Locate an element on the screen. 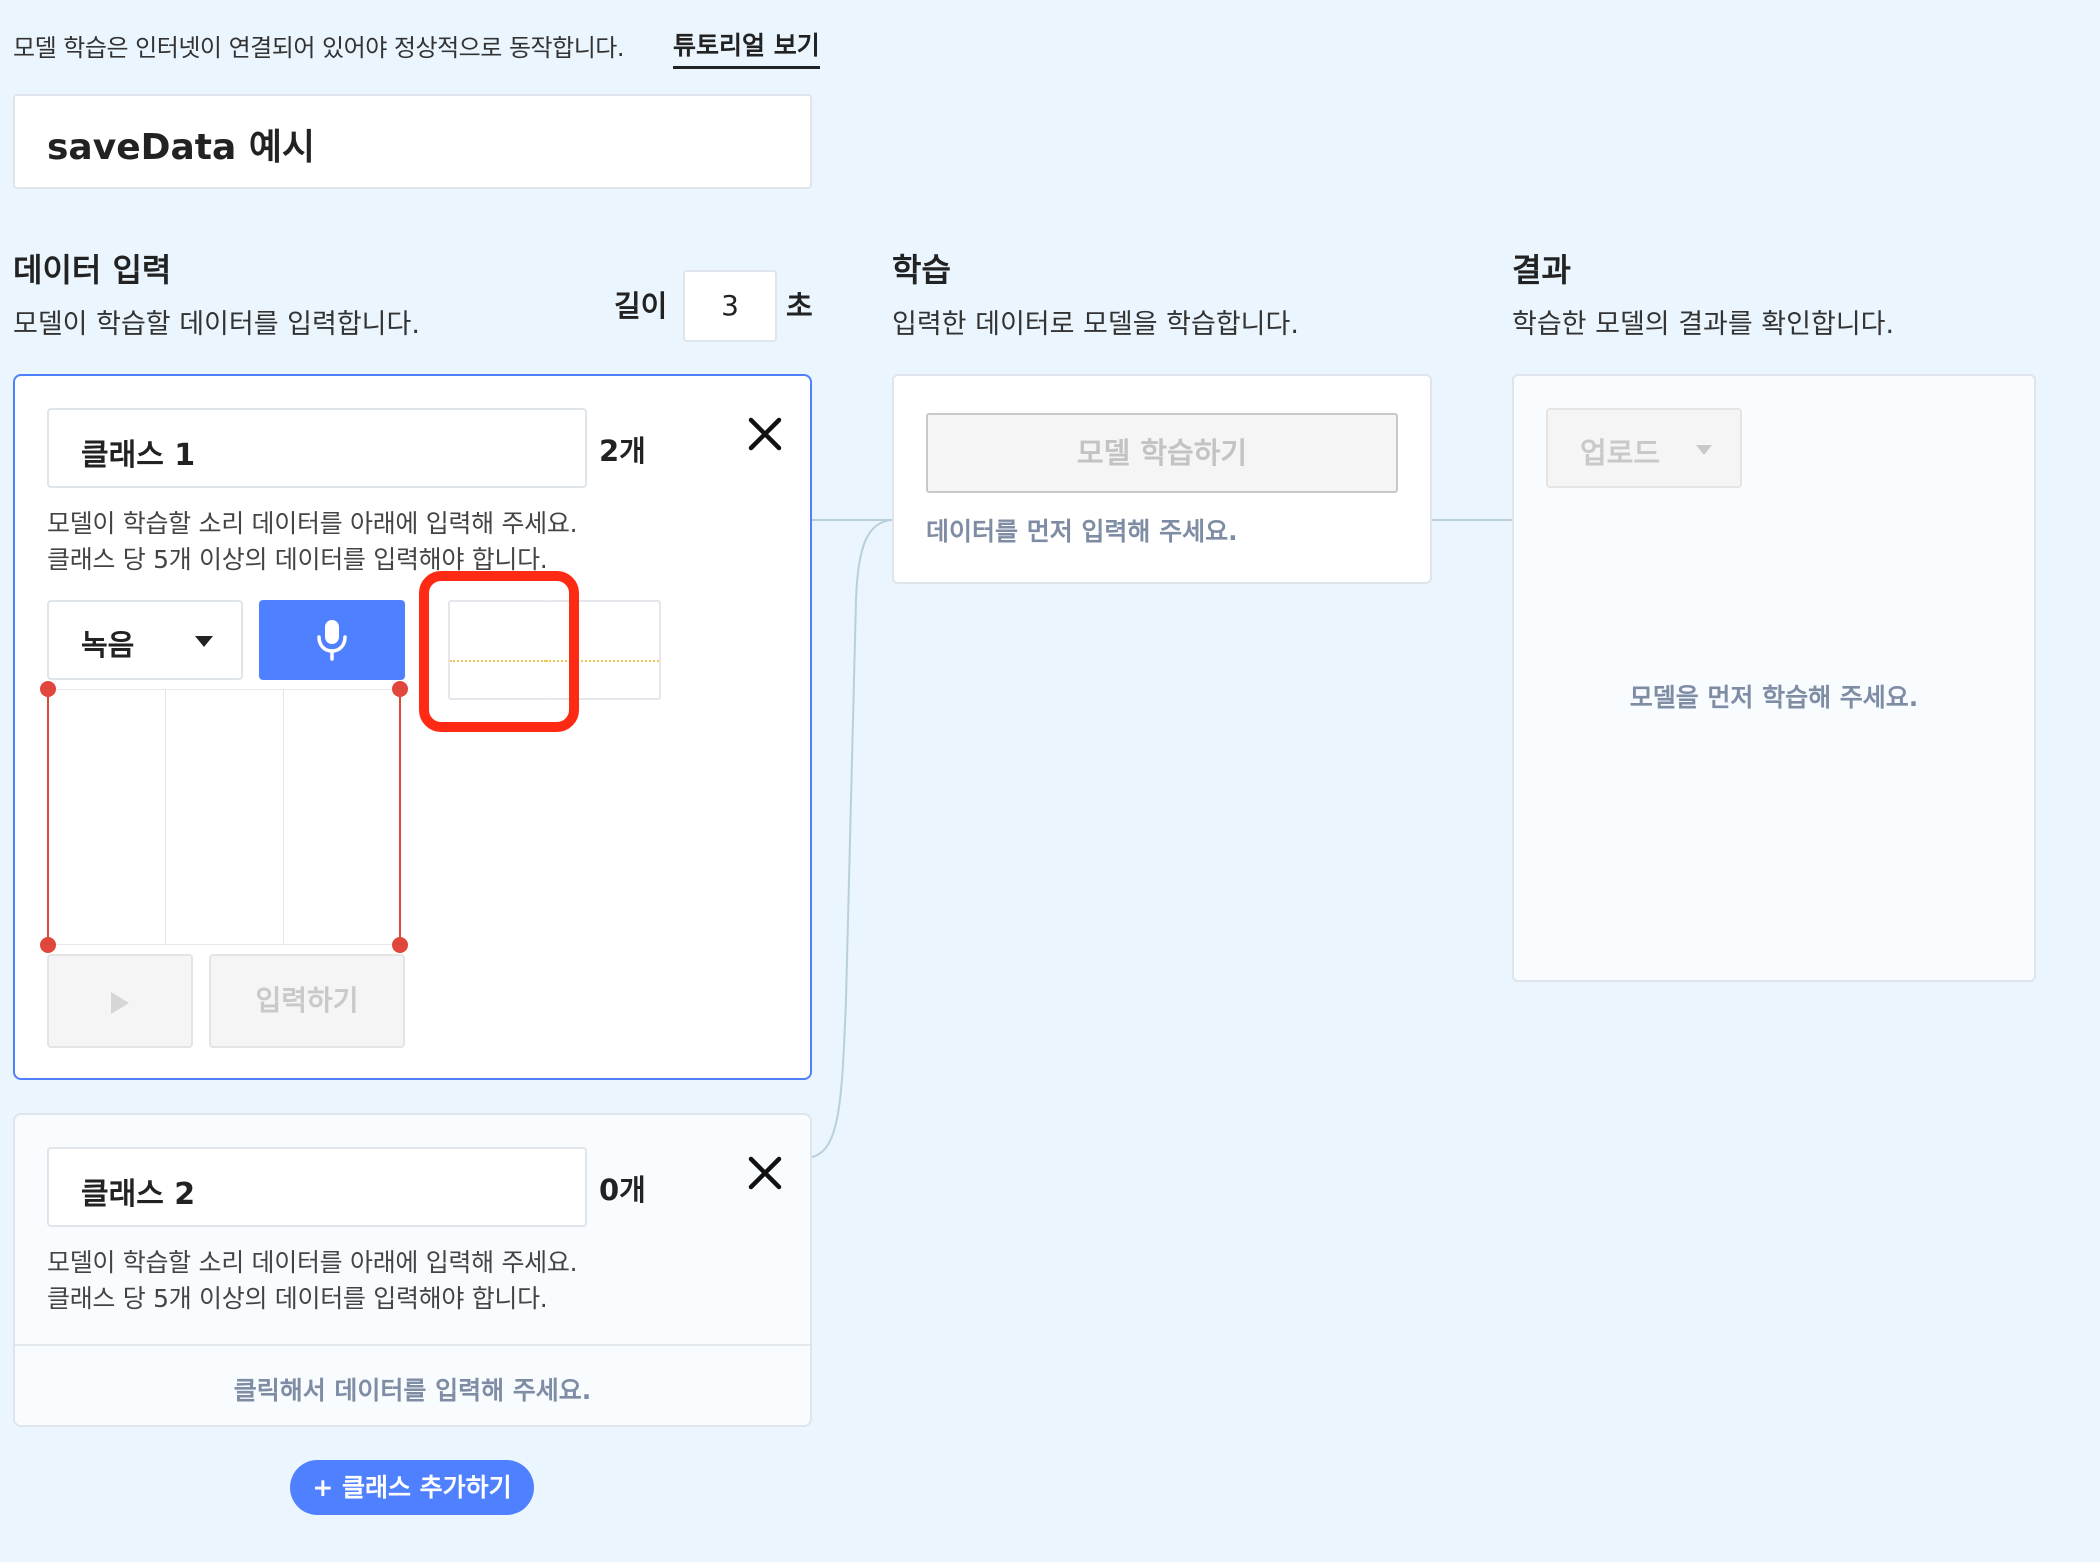 The width and height of the screenshot is (2100, 1562). result-hint: 모델을 먼저 학습해 주세요. is located at coordinates (1774, 697).